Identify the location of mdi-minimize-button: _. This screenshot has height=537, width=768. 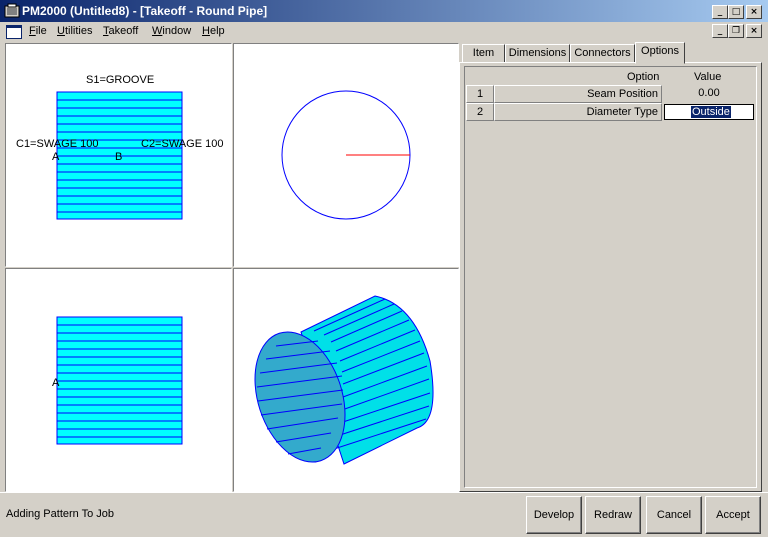
(720, 31).